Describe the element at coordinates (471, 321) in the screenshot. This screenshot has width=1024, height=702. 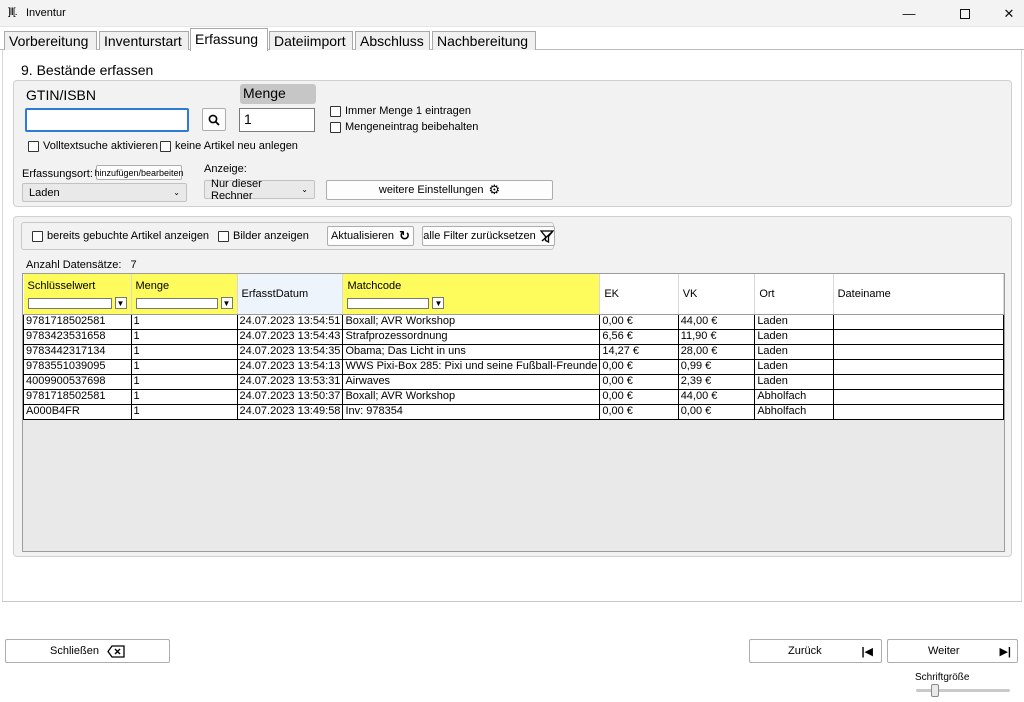
I see `cell-matchcode: Boxall; AVR Workshop` at that location.